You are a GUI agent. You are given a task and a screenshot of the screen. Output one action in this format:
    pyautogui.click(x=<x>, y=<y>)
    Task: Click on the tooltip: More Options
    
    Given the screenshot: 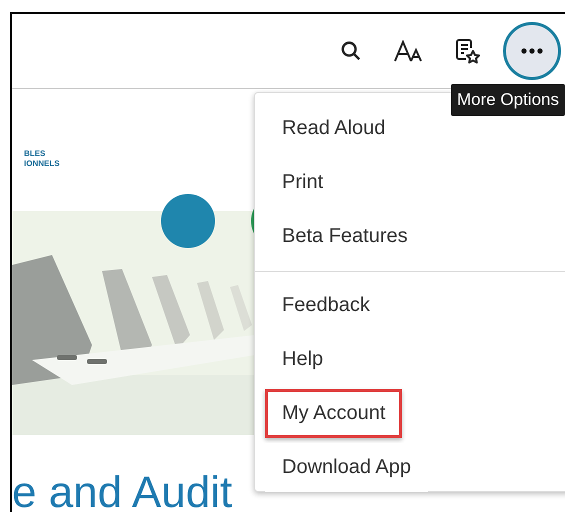 What is the action you would take?
    pyautogui.click(x=507, y=100)
    